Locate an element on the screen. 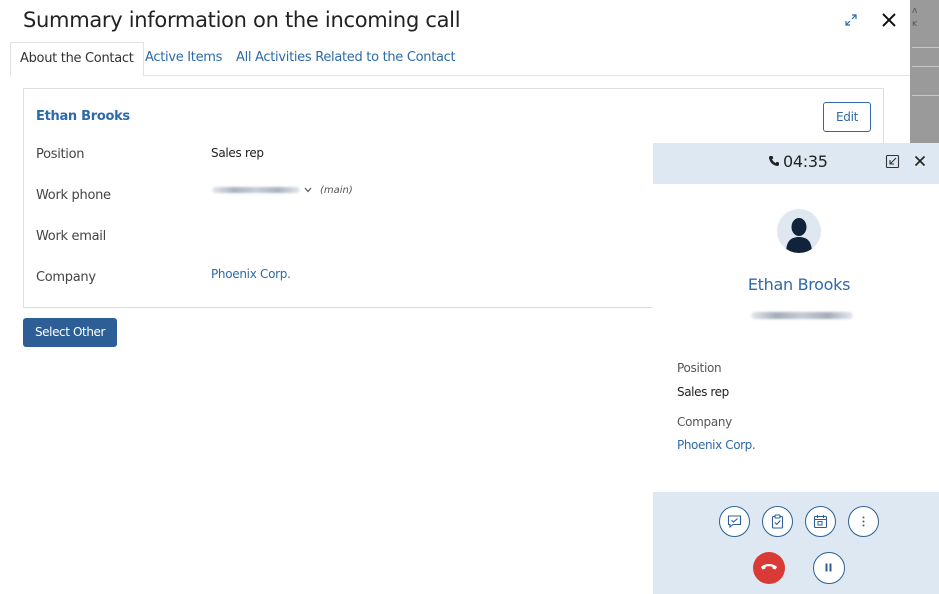 The image size is (939, 594). pause-icon is located at coordinates (828, 567).